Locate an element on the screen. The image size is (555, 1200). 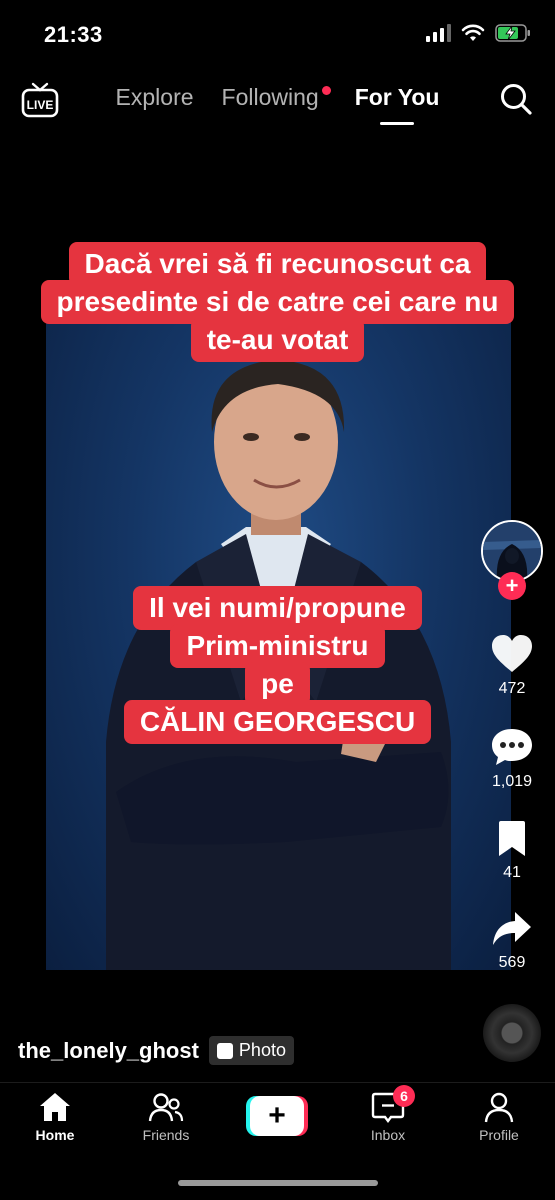
tab-explore: Explore is located at coordinates (155, 97).